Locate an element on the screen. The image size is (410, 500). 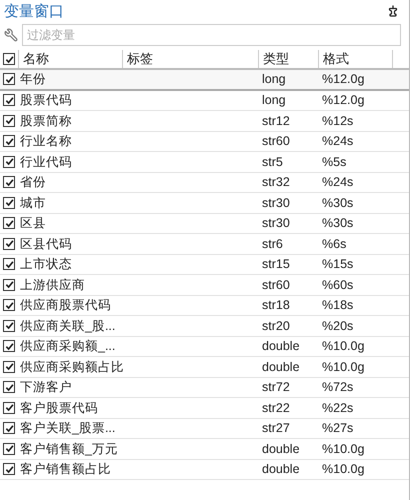
variable-row: 客户销售额_万元 double %10.0g is located at coordinates (204, 449).